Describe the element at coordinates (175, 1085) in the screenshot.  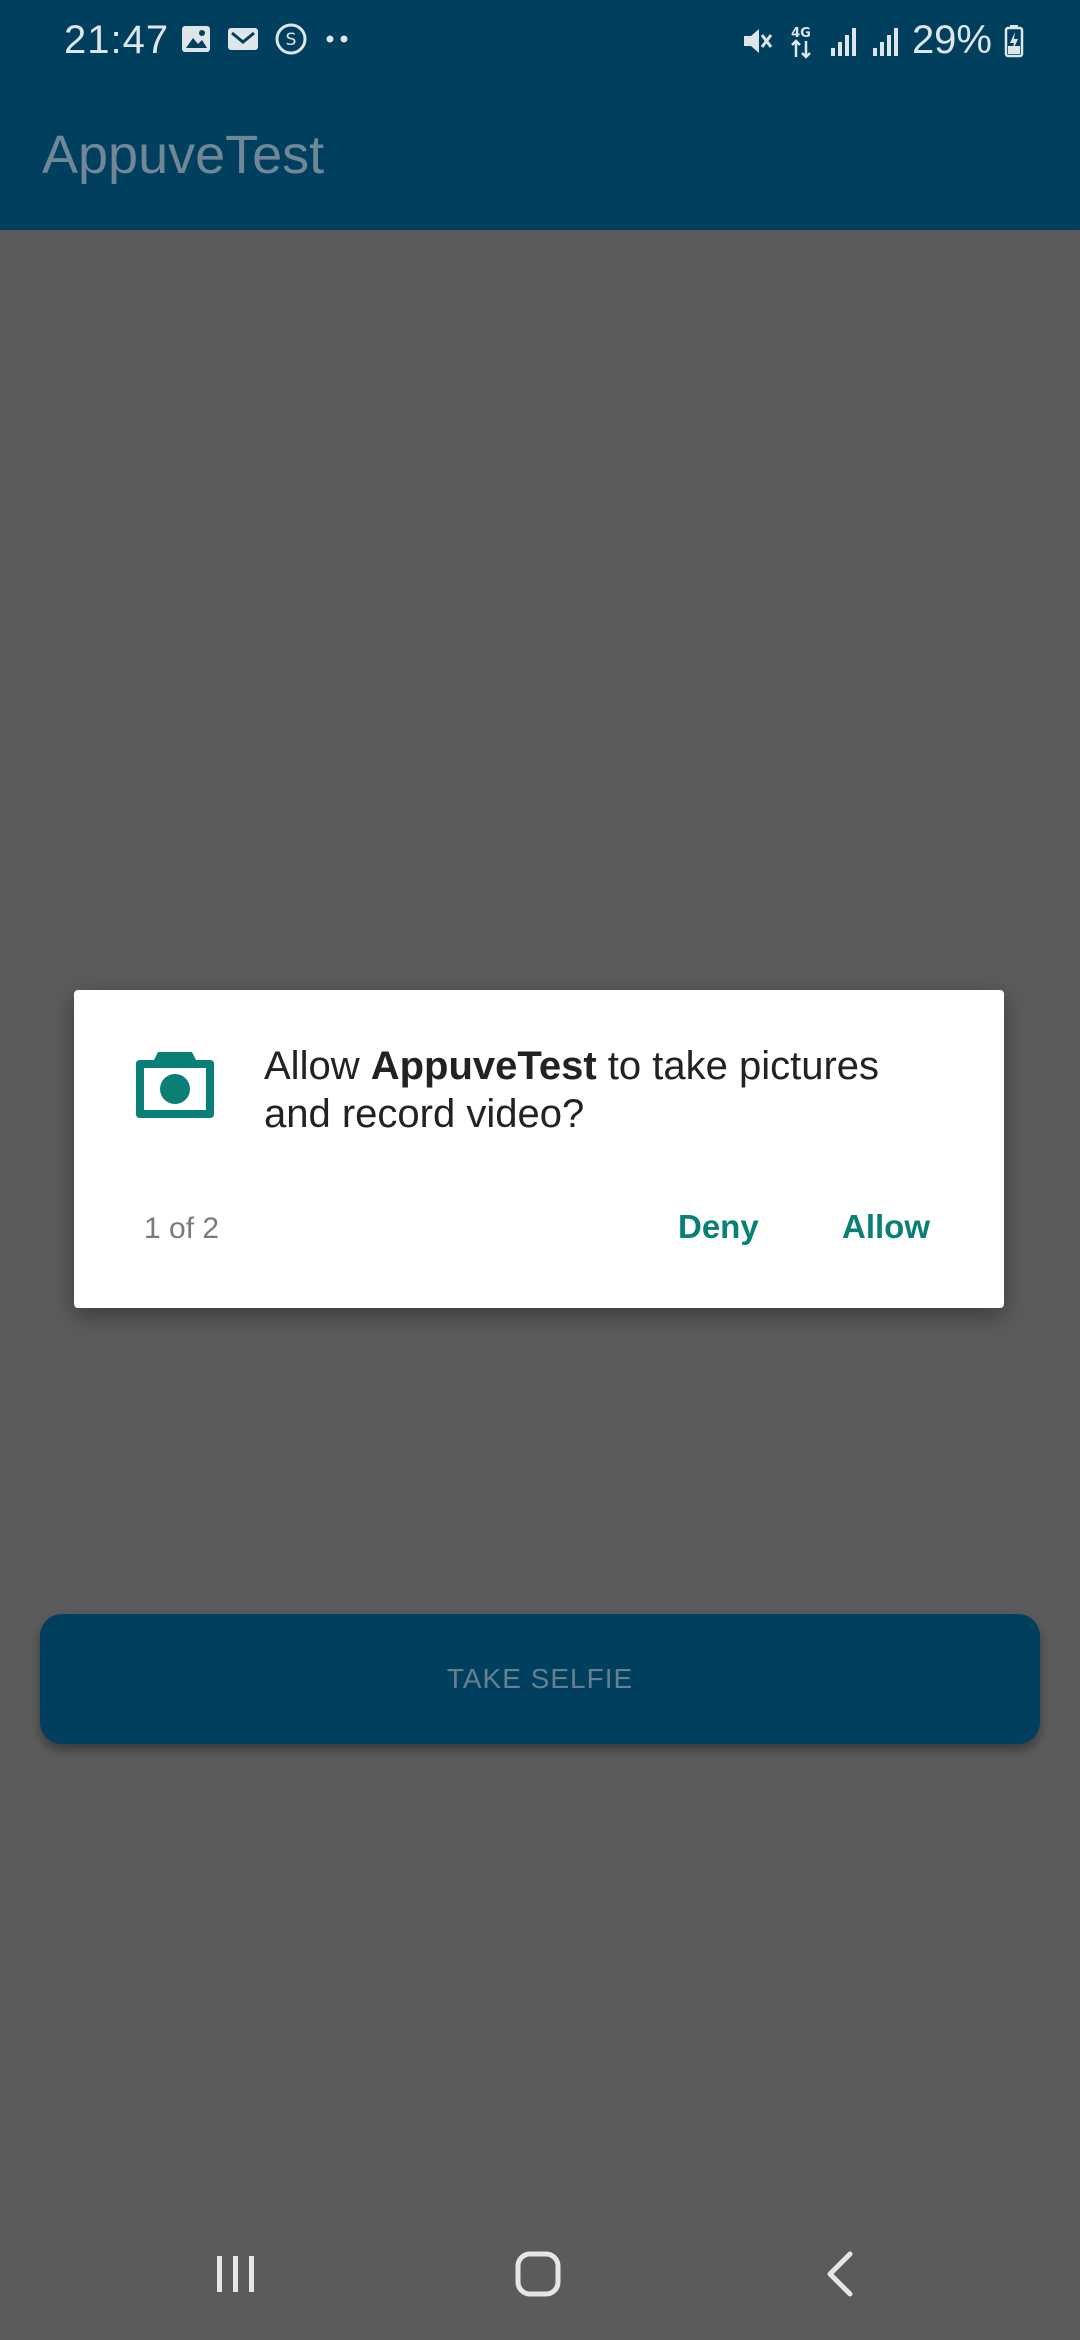
I see `camera-icon` at that location.